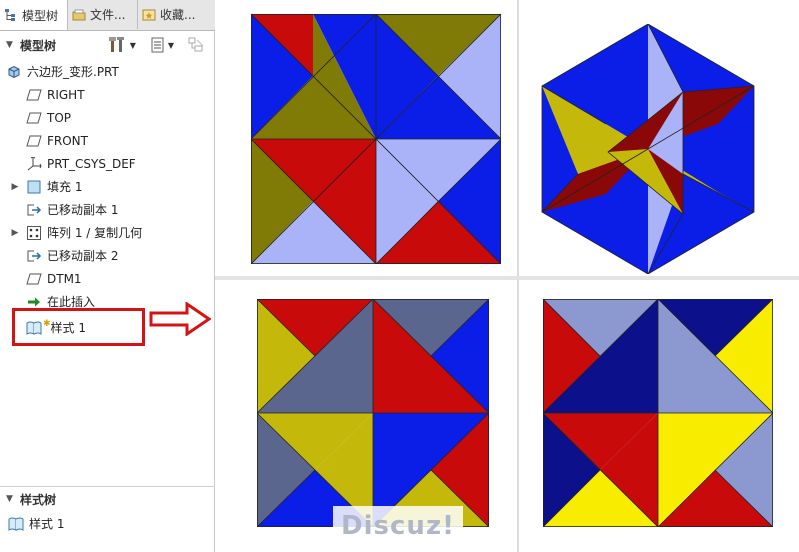 This screenshot has width=799, height=552. I want to click on watermark: Discuz!, so click(398, 526).